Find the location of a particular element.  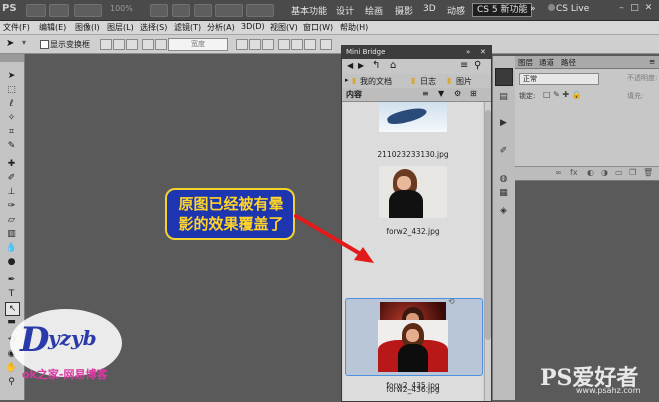

align-hcenter-button is located at coordinates (161, 44).